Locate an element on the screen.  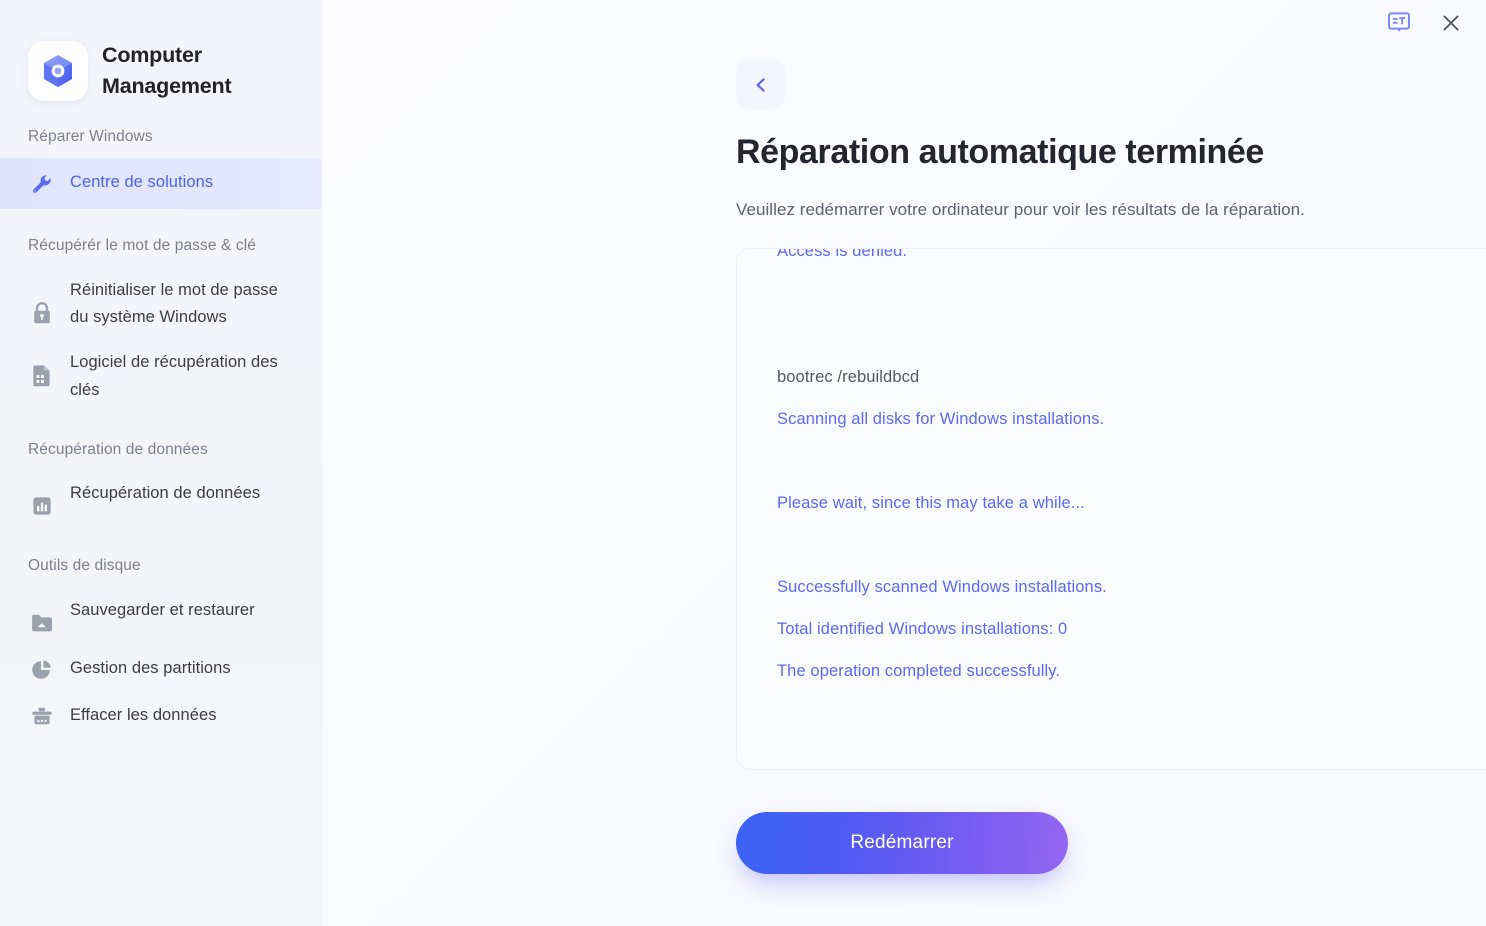
log-line: Access is denied. is located at coordinates (842, 254).